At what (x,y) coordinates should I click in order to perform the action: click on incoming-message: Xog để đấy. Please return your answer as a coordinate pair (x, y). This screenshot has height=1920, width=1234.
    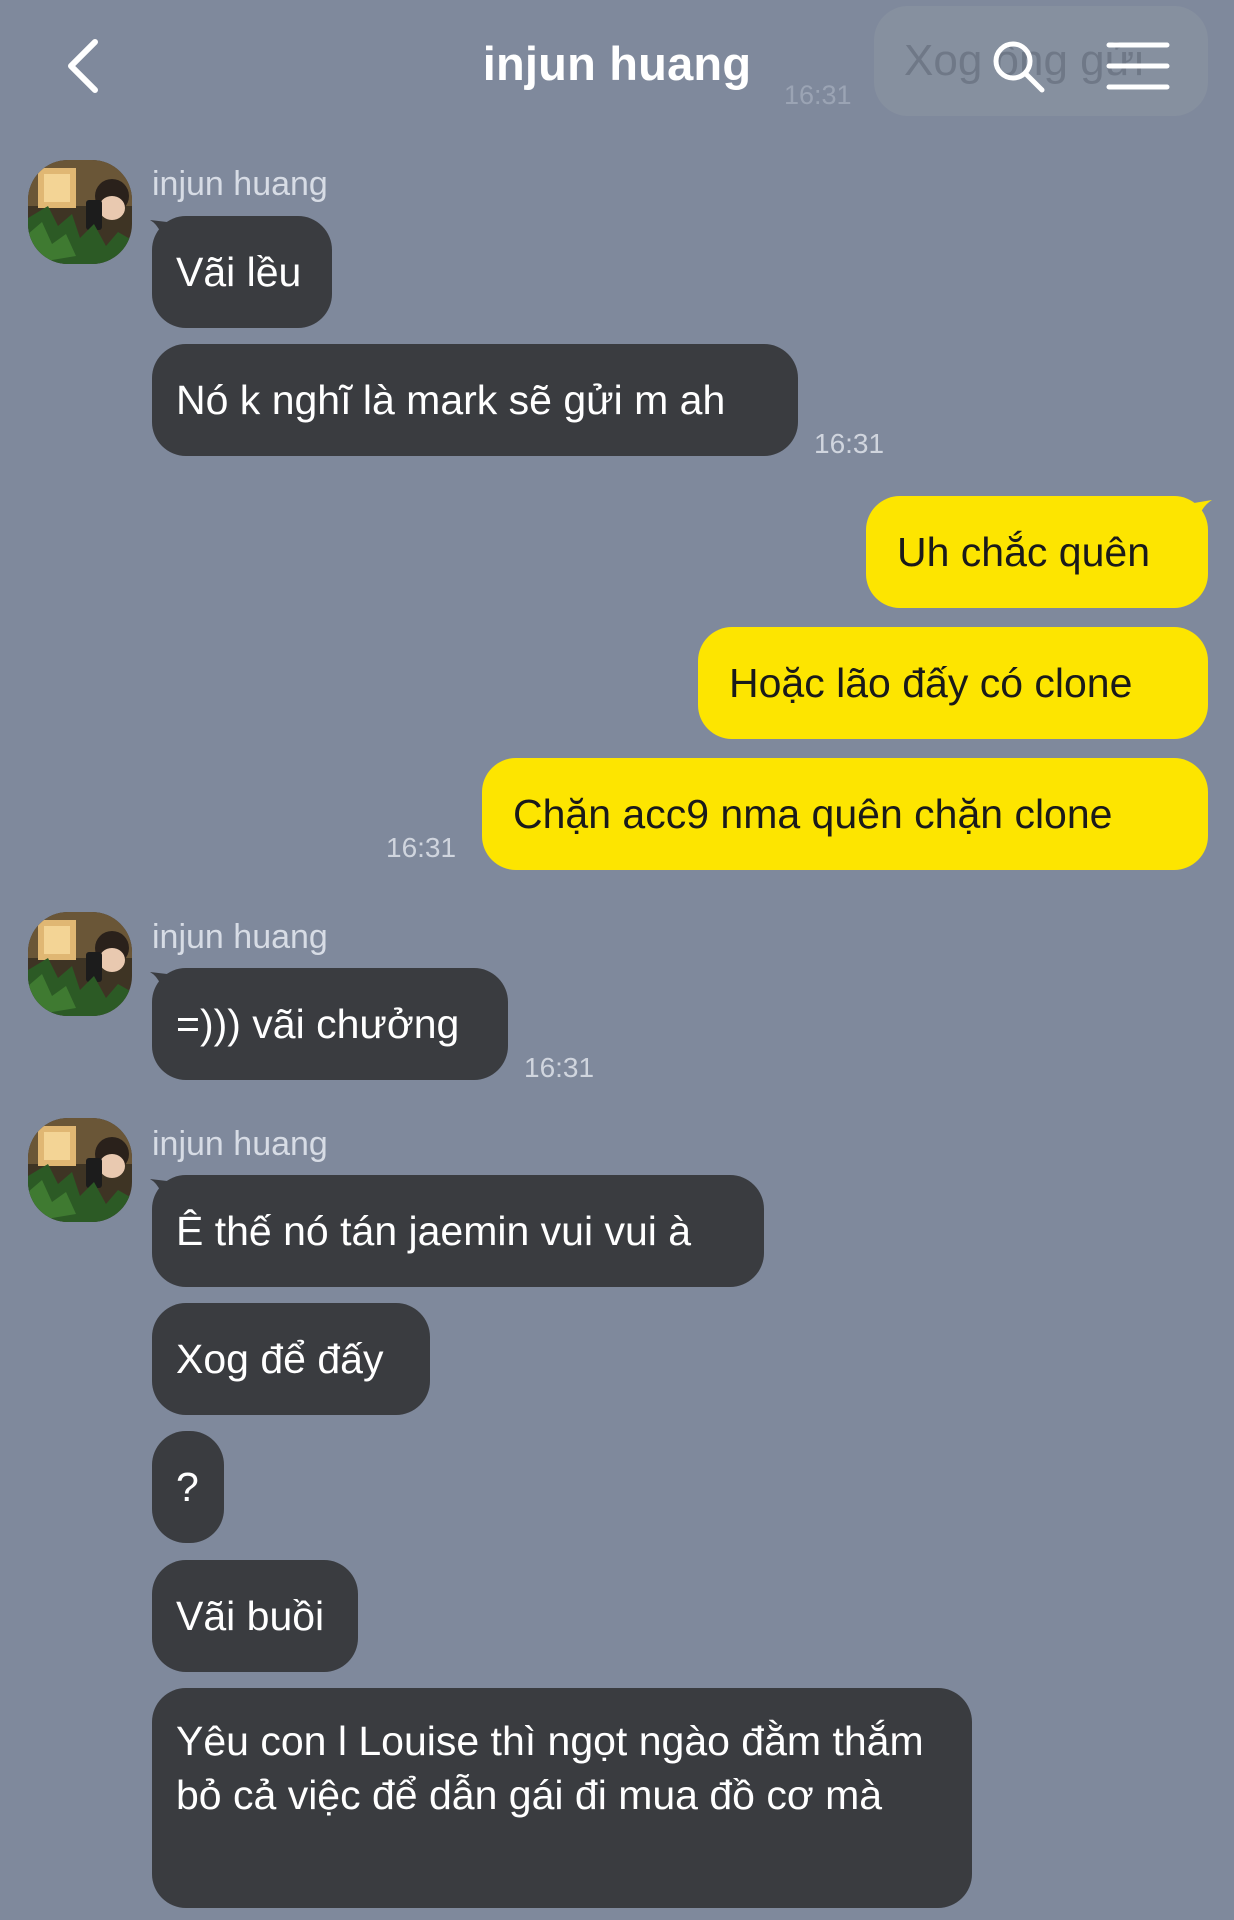
    Looking at the image, I should click on (291, 1359).